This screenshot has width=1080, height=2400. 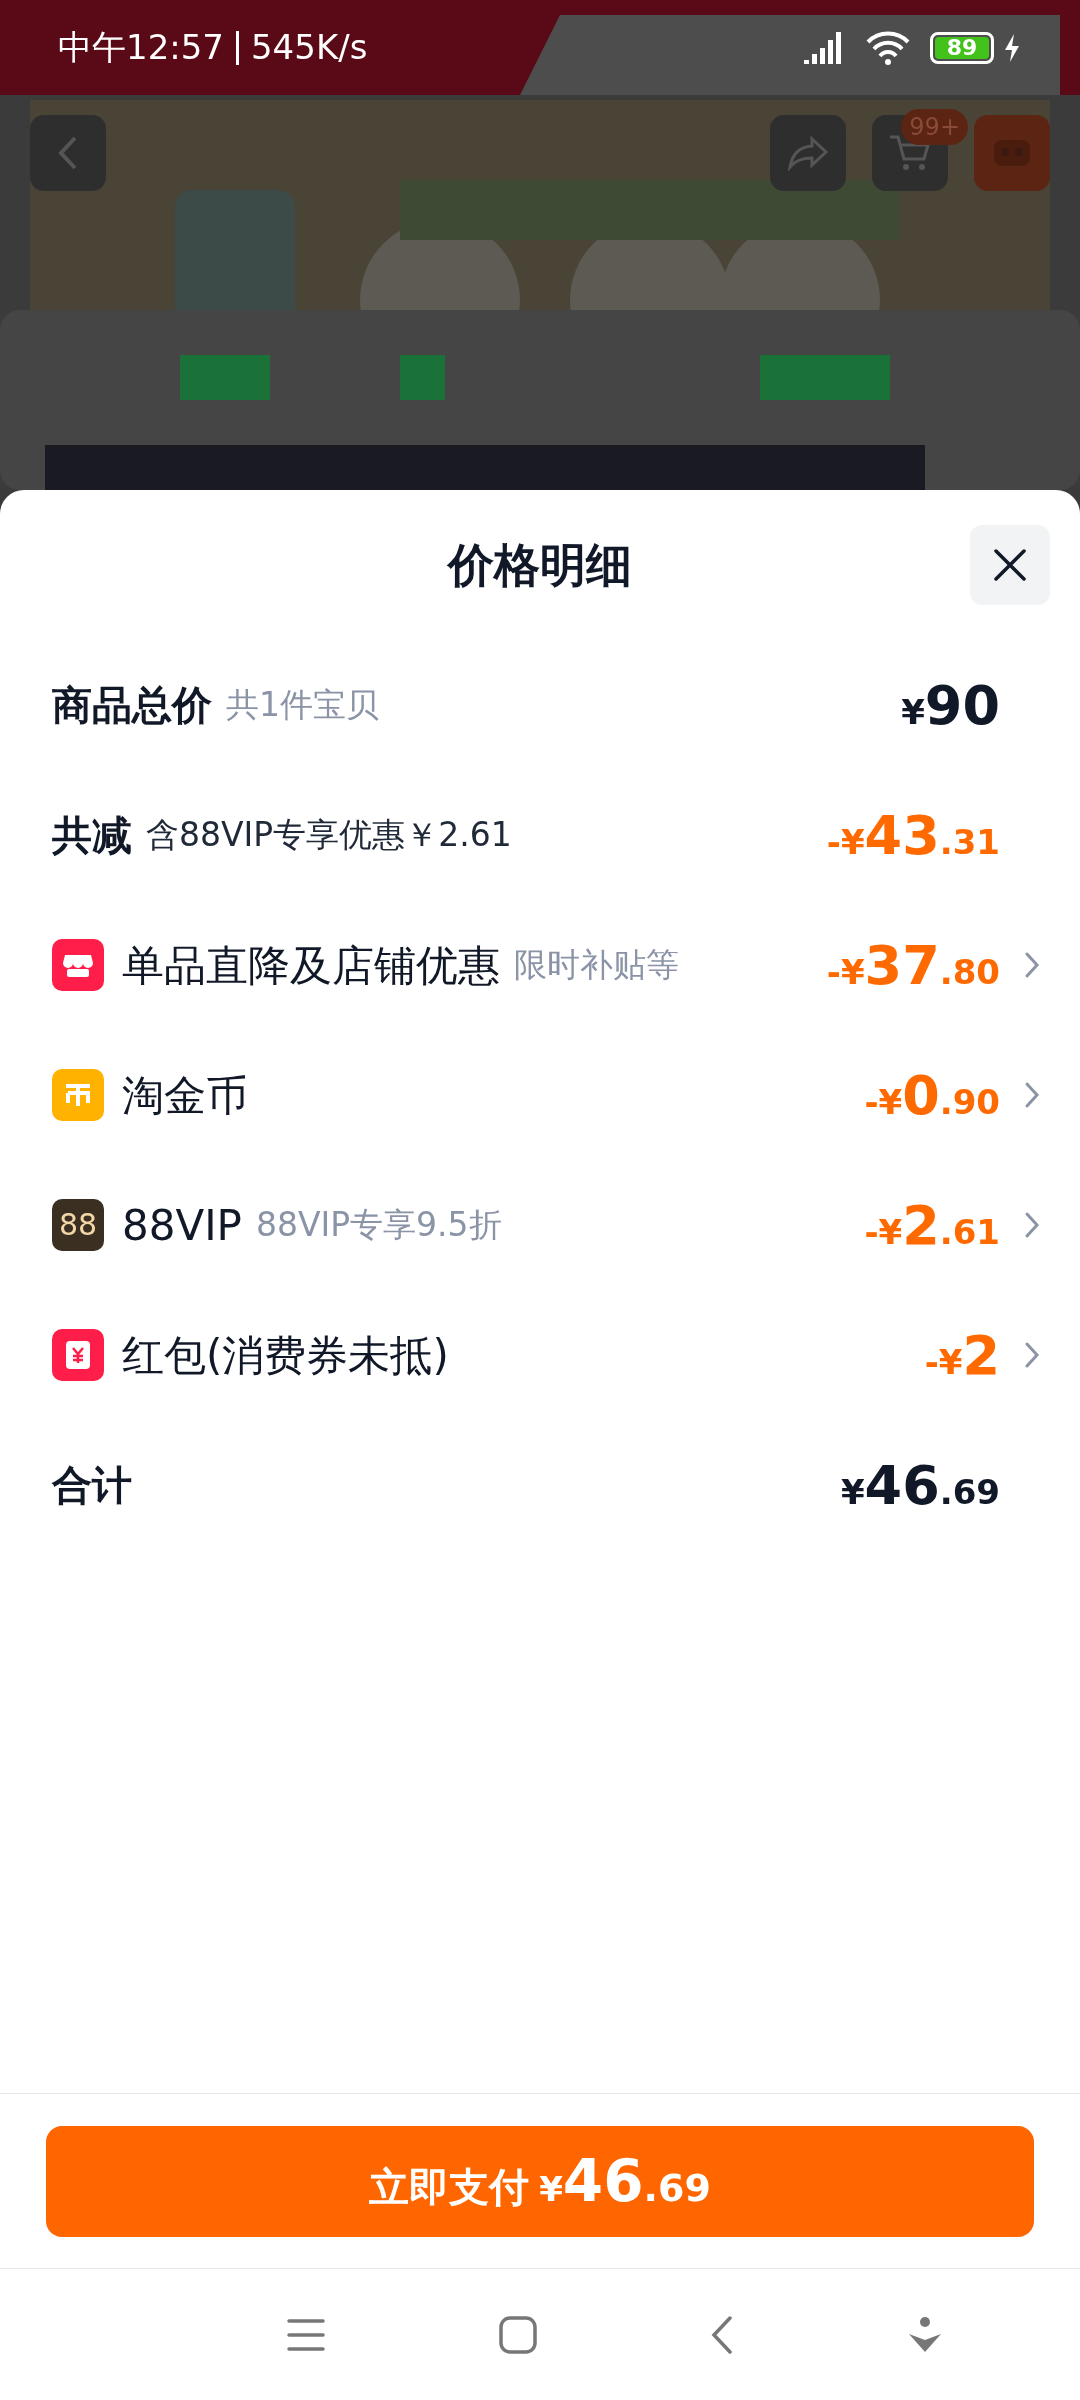 I want to click on amount: -¥2, so click(x=962, y=1355).